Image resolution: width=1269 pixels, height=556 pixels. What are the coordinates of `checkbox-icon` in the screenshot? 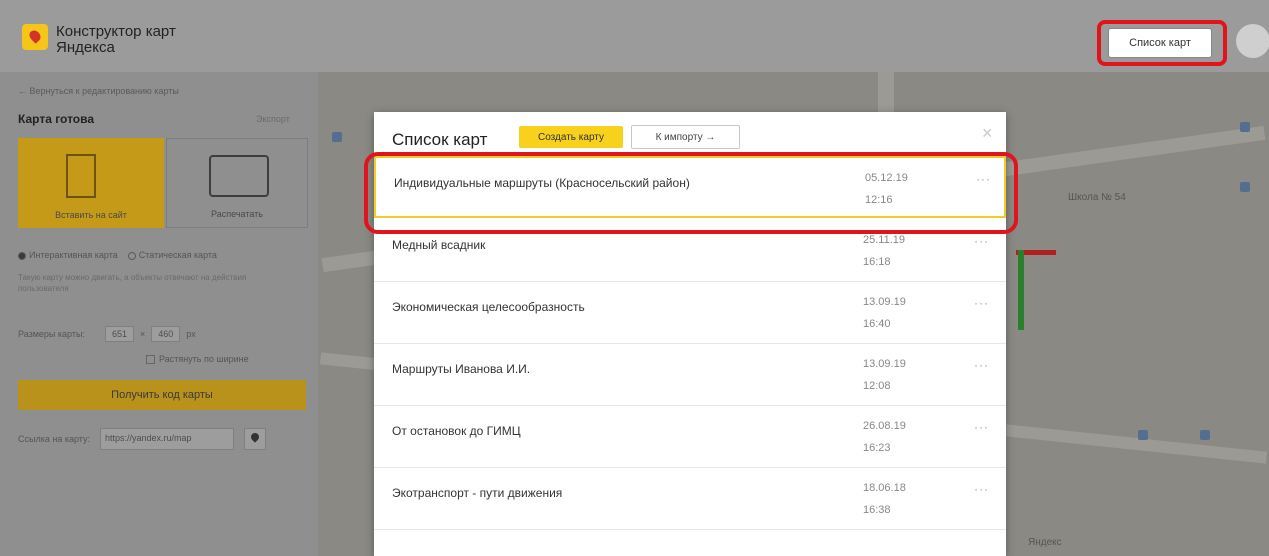 It's located at (150, 360).